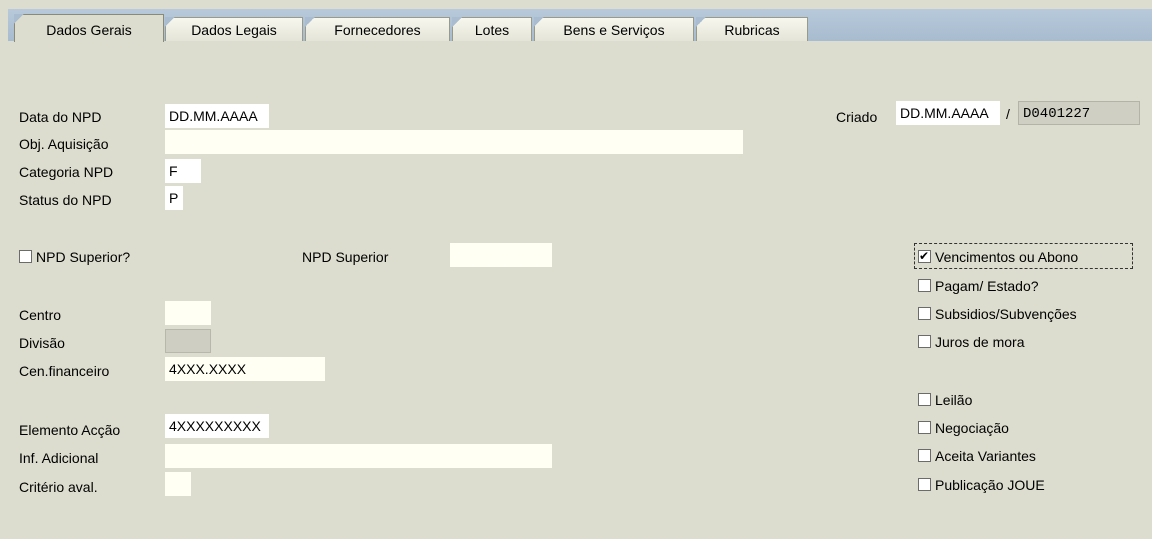  What do you see at coordinates (42, 343) in the screenshot?
I see `divisao-label: Divisão` at bounding box center [42, 343].